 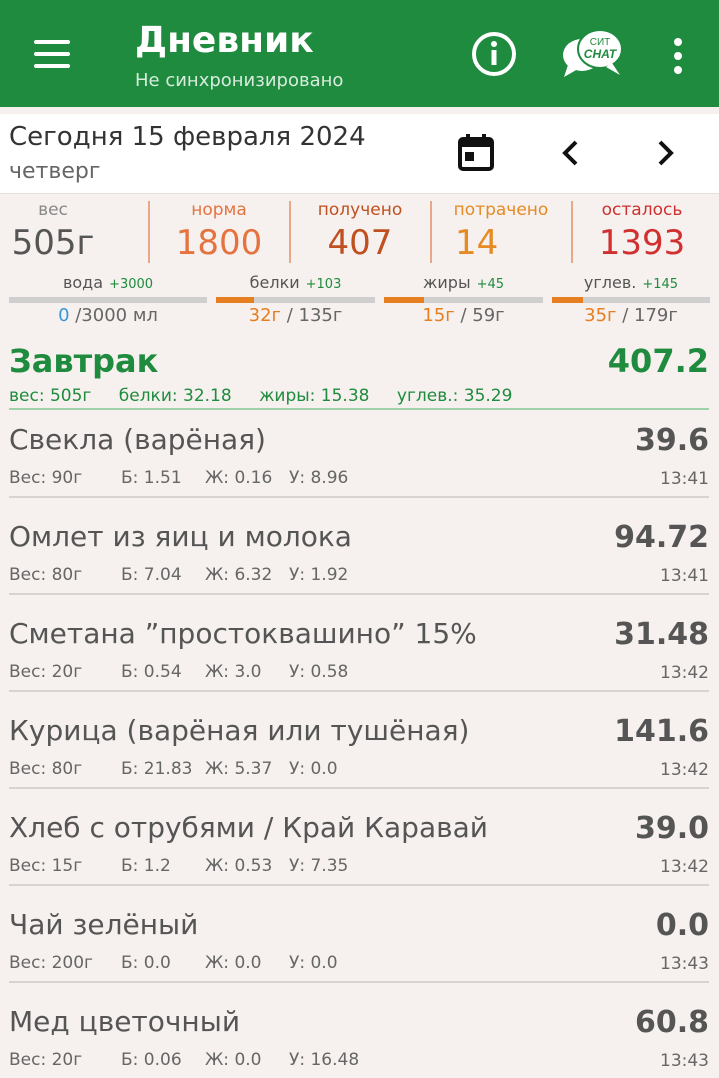 I want to click on page-title: Дневник, so click(x=224, y=40).